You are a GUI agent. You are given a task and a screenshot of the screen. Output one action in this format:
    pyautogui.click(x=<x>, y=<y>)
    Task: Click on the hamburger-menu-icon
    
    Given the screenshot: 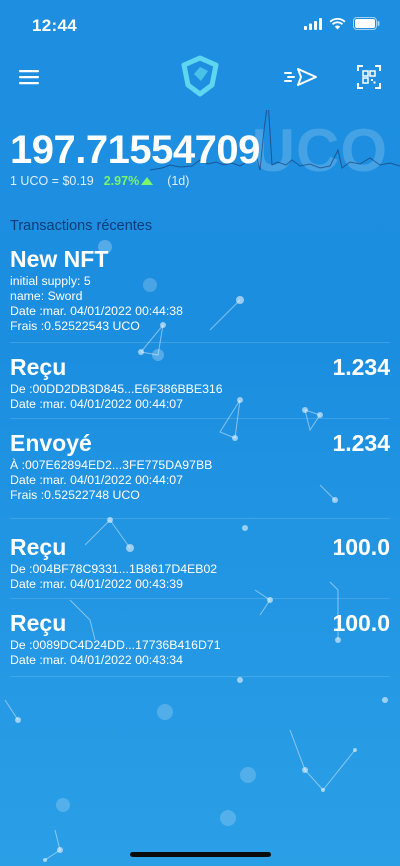 What is the action you would take?
    pyautogui.click(x=29, y=77)
    